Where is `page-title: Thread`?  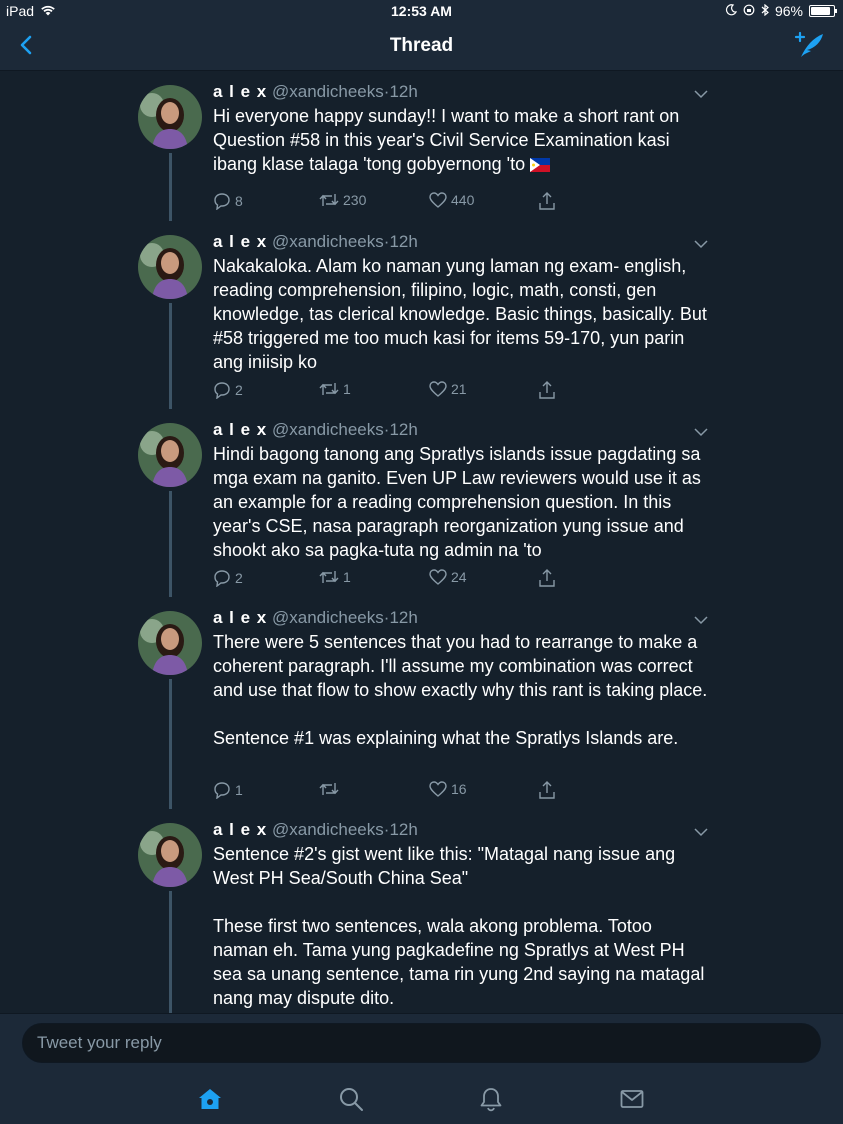
page-title: Thread is located at coordinates (421, 45).